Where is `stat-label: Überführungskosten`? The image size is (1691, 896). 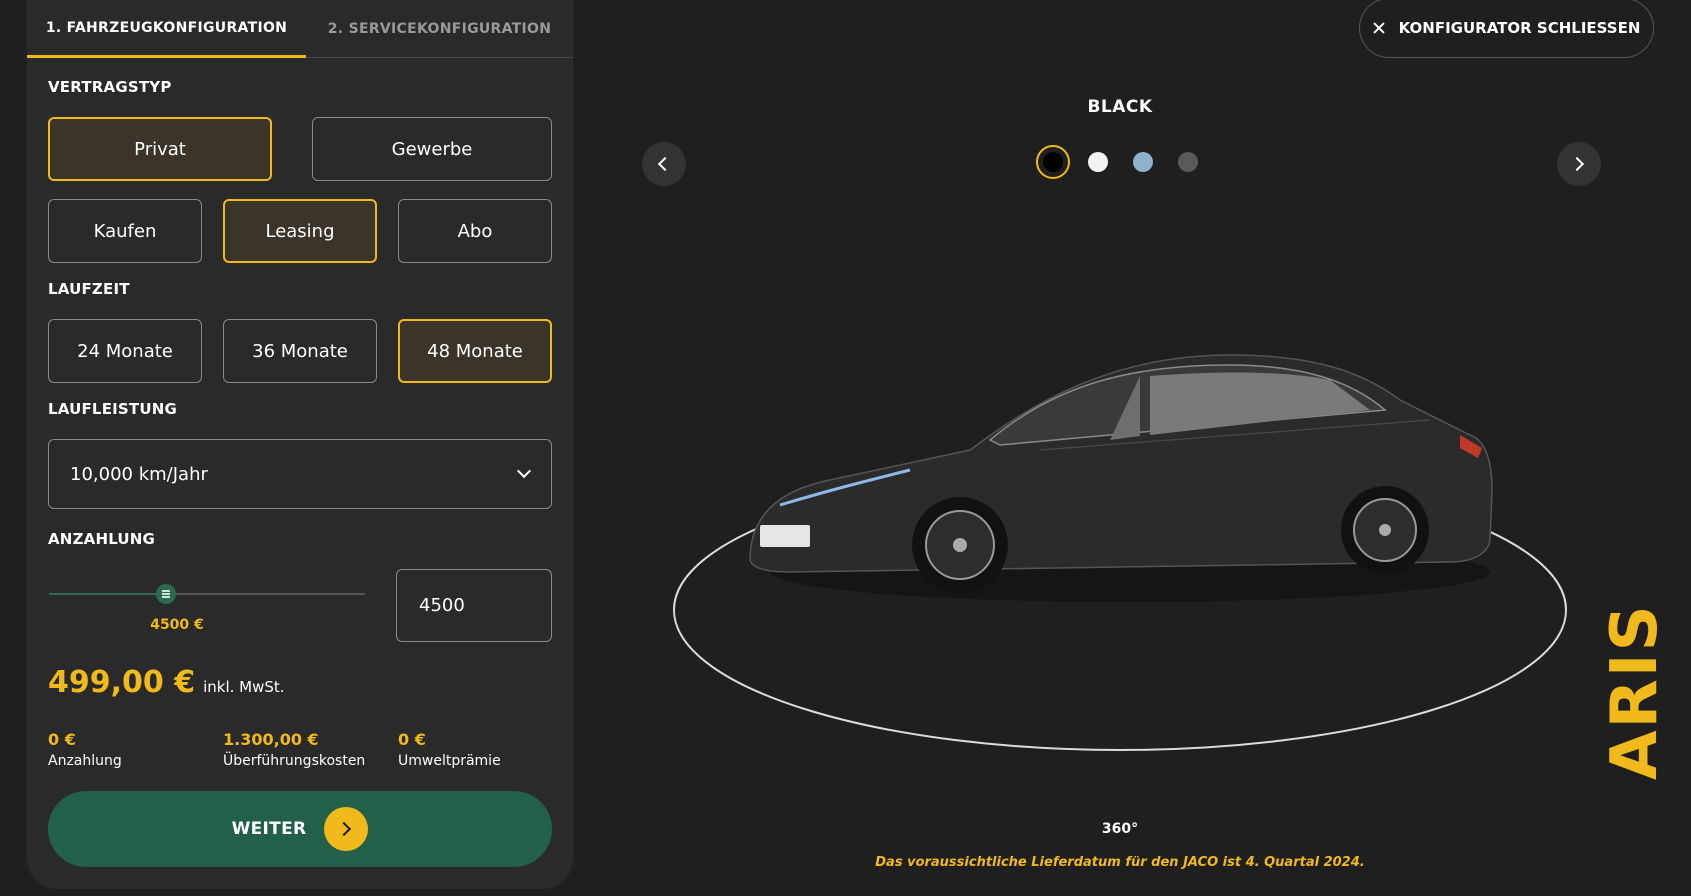
stat-label: Überführungskosten is located at coordinates (294, 761).